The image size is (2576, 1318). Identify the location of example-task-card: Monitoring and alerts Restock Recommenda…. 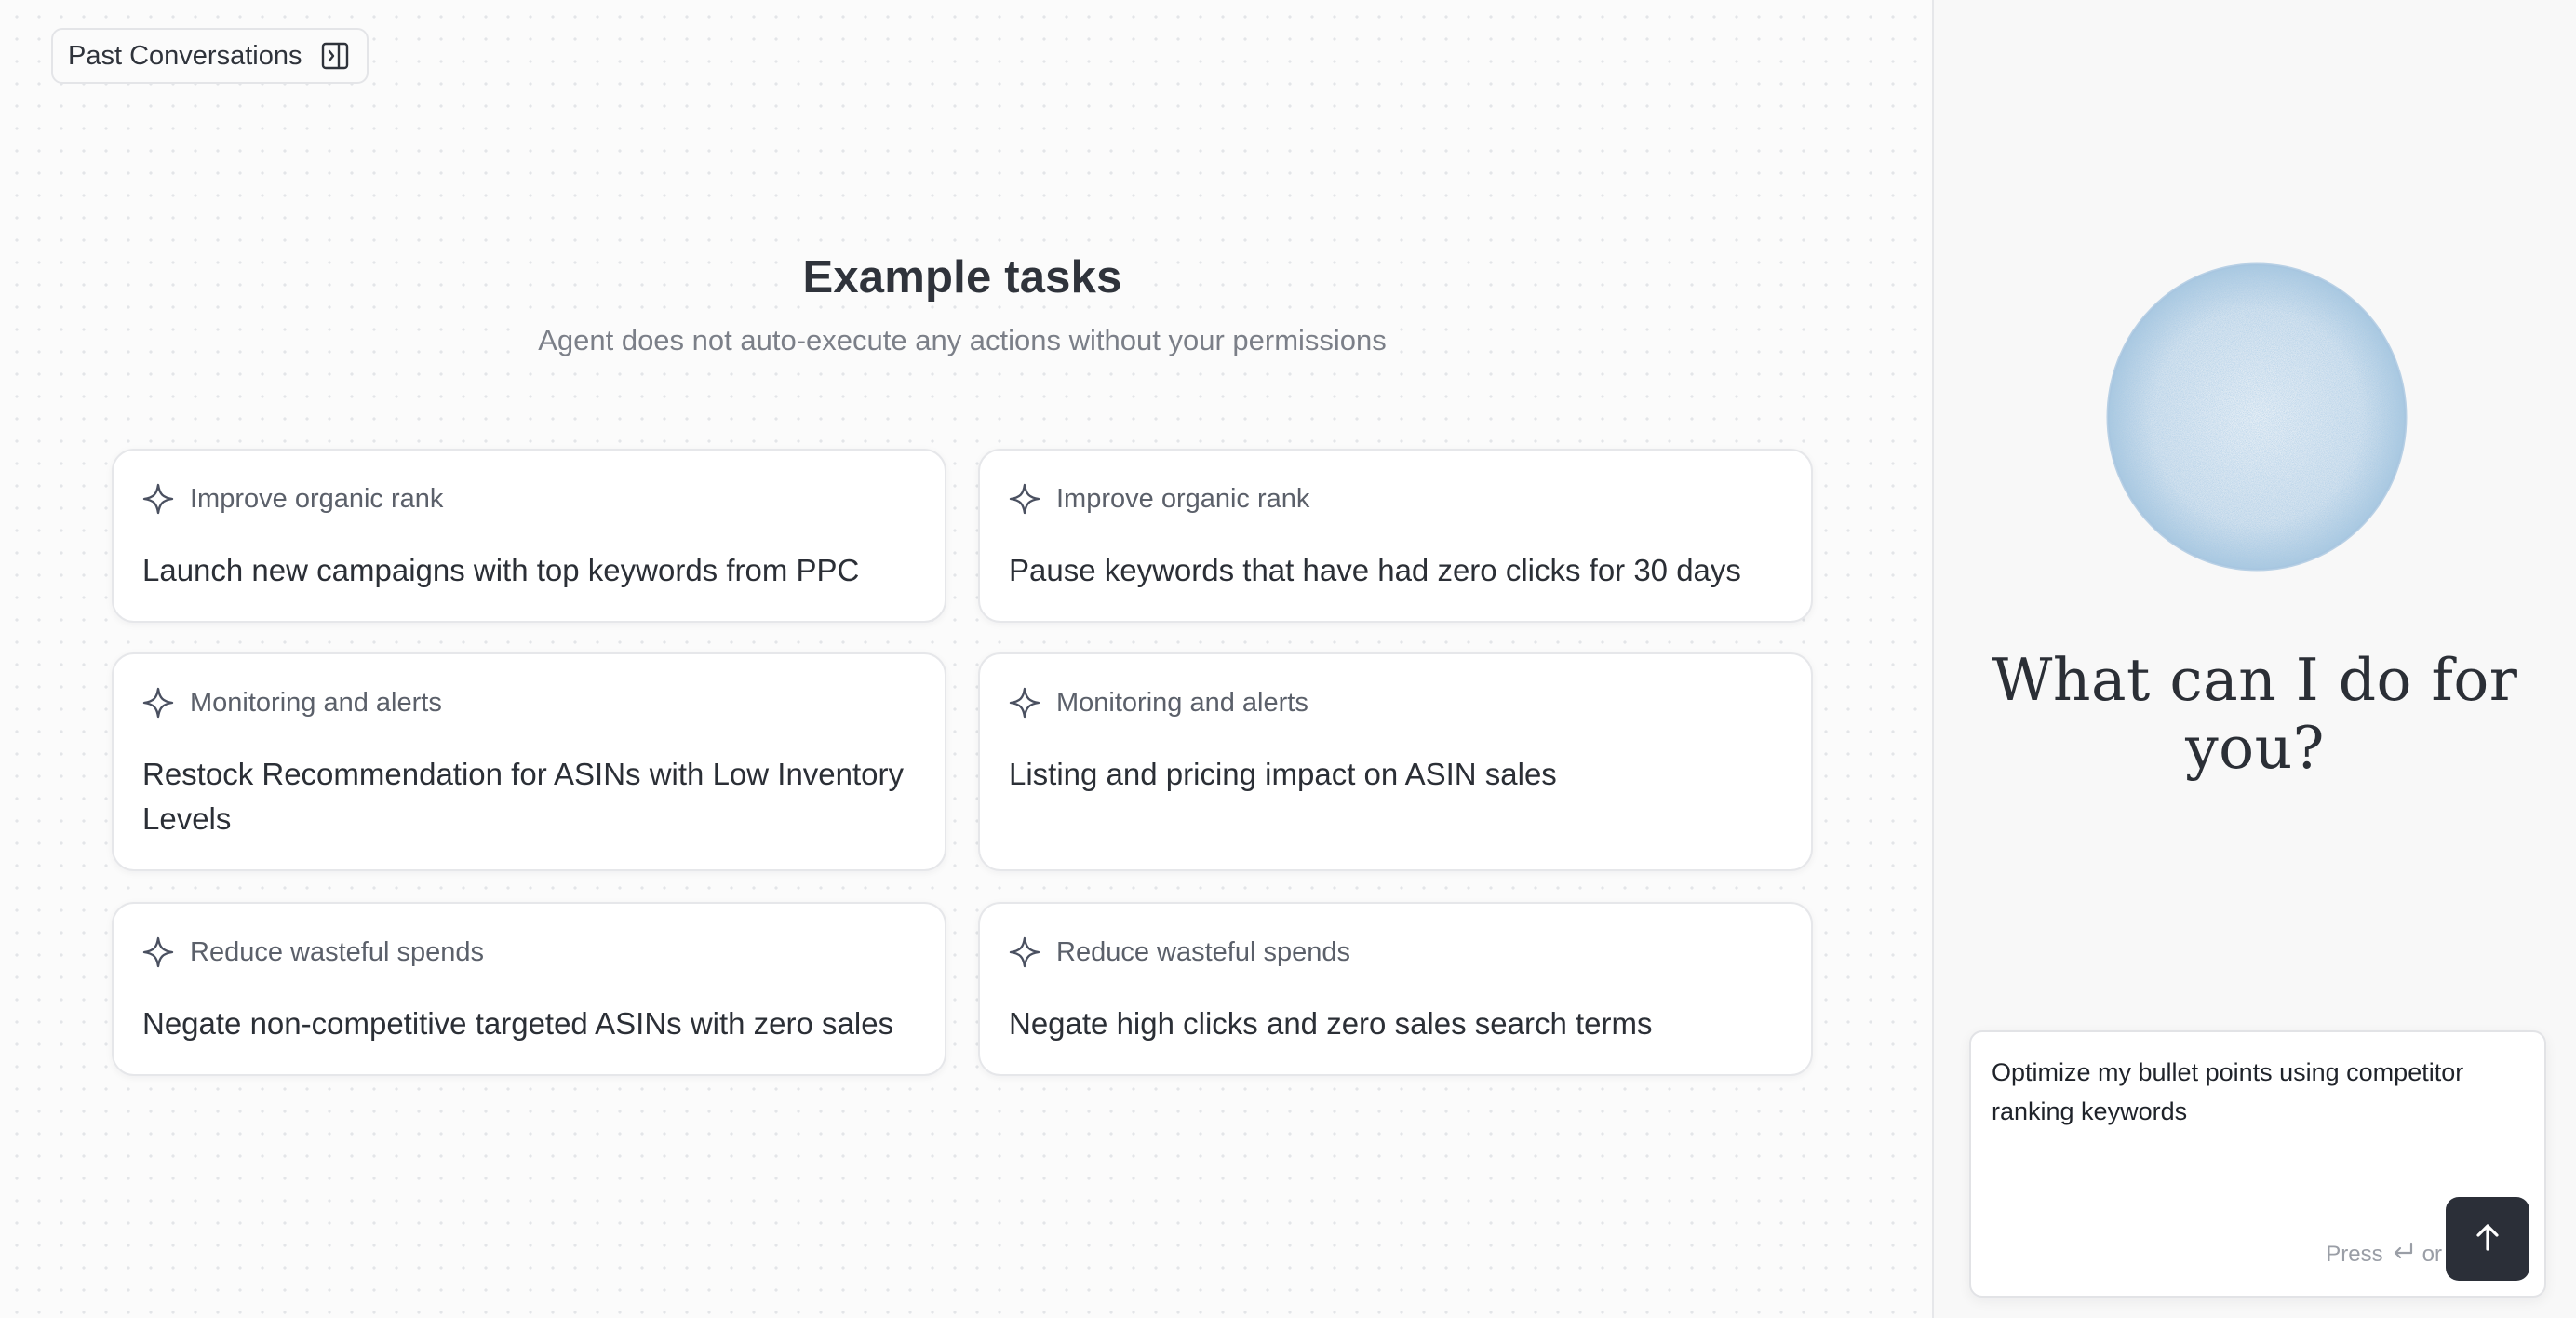
(529, 761).